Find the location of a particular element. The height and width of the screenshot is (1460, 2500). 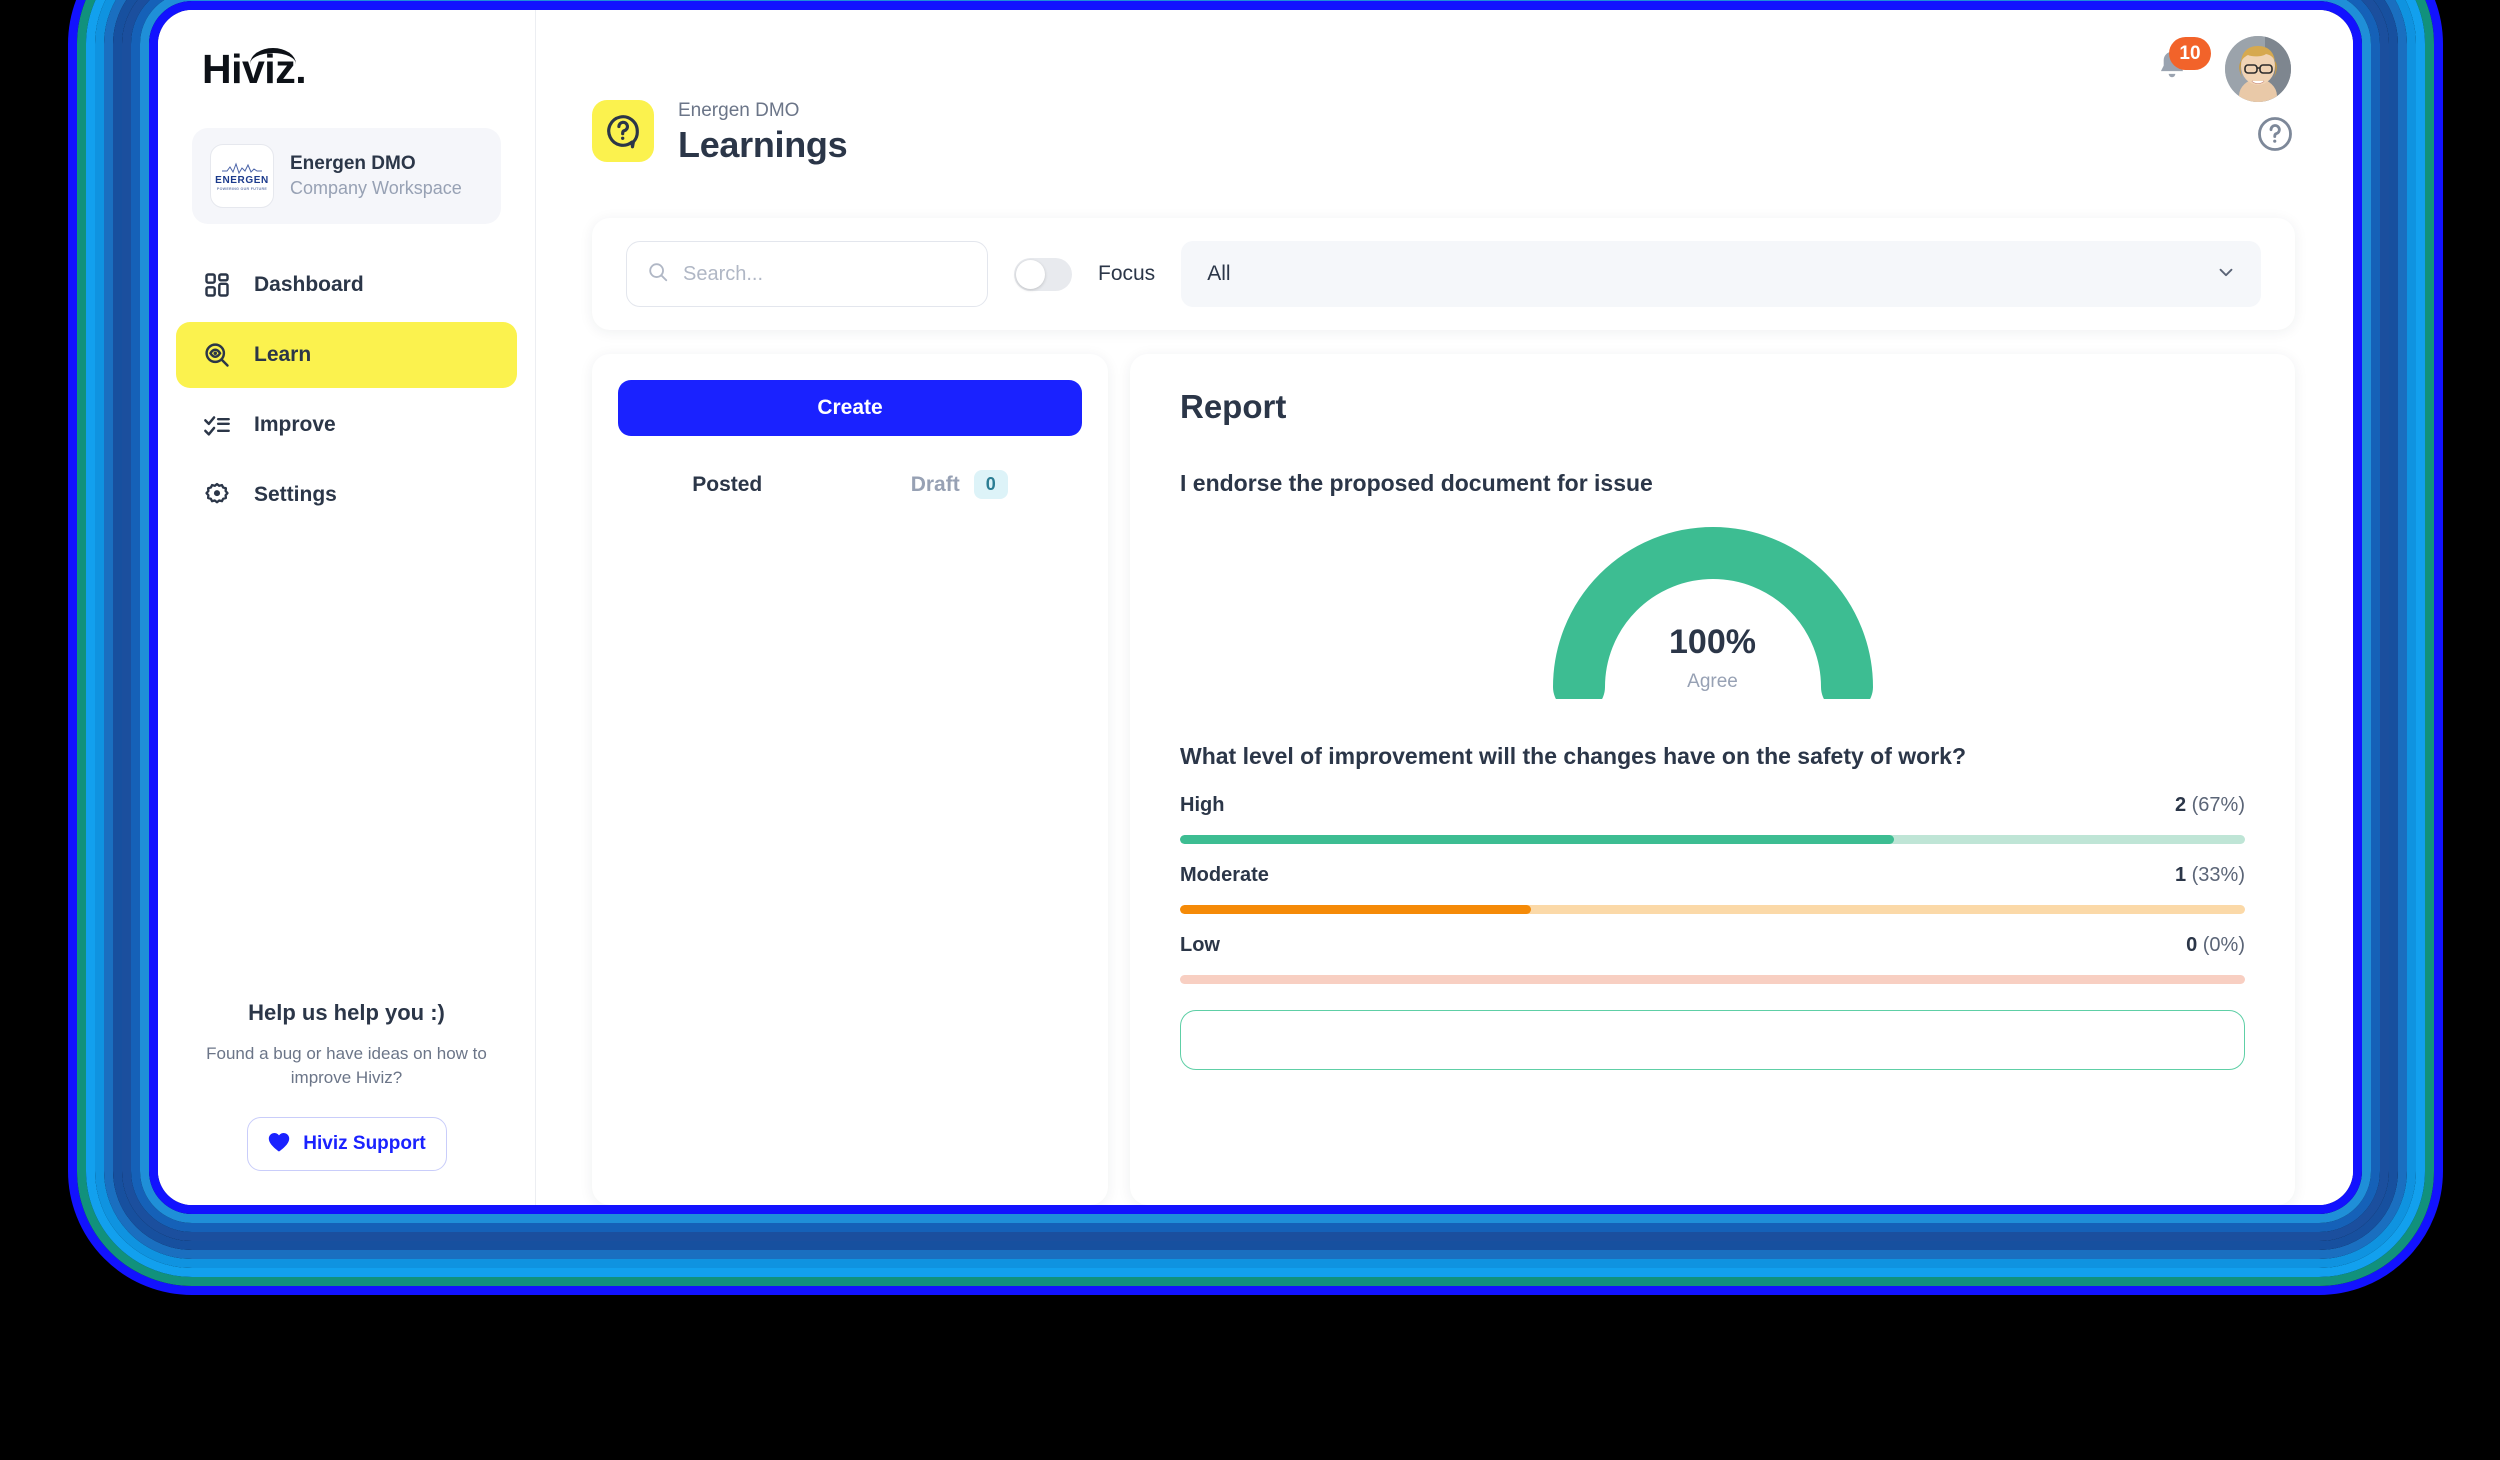

sidebar-item-dashboard: Dashboard is located at coordinates (346, 285).